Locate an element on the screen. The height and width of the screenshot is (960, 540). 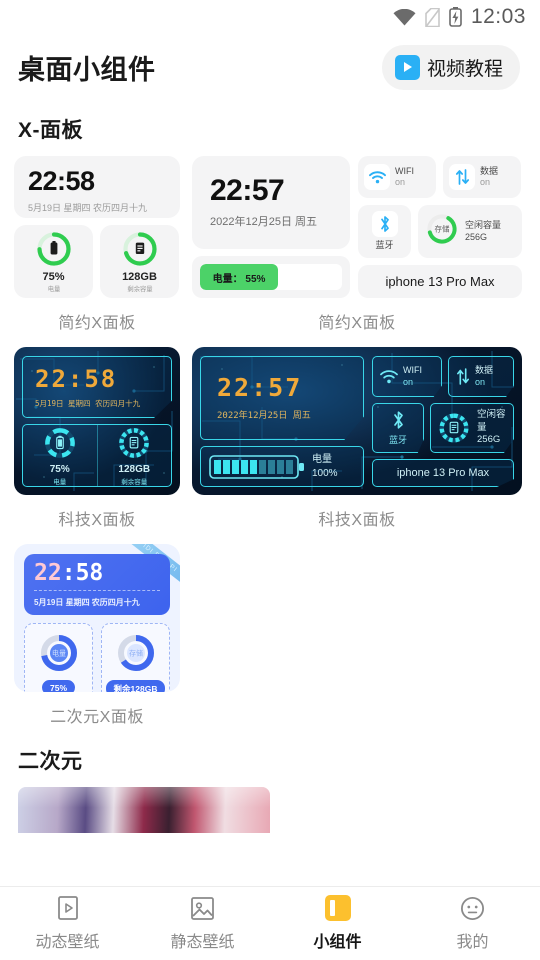
widget-preview-anime: PIDI PIDI PI 22:58 5月19日 星期四 农历四月十九 is located at coordinates (97, 618).